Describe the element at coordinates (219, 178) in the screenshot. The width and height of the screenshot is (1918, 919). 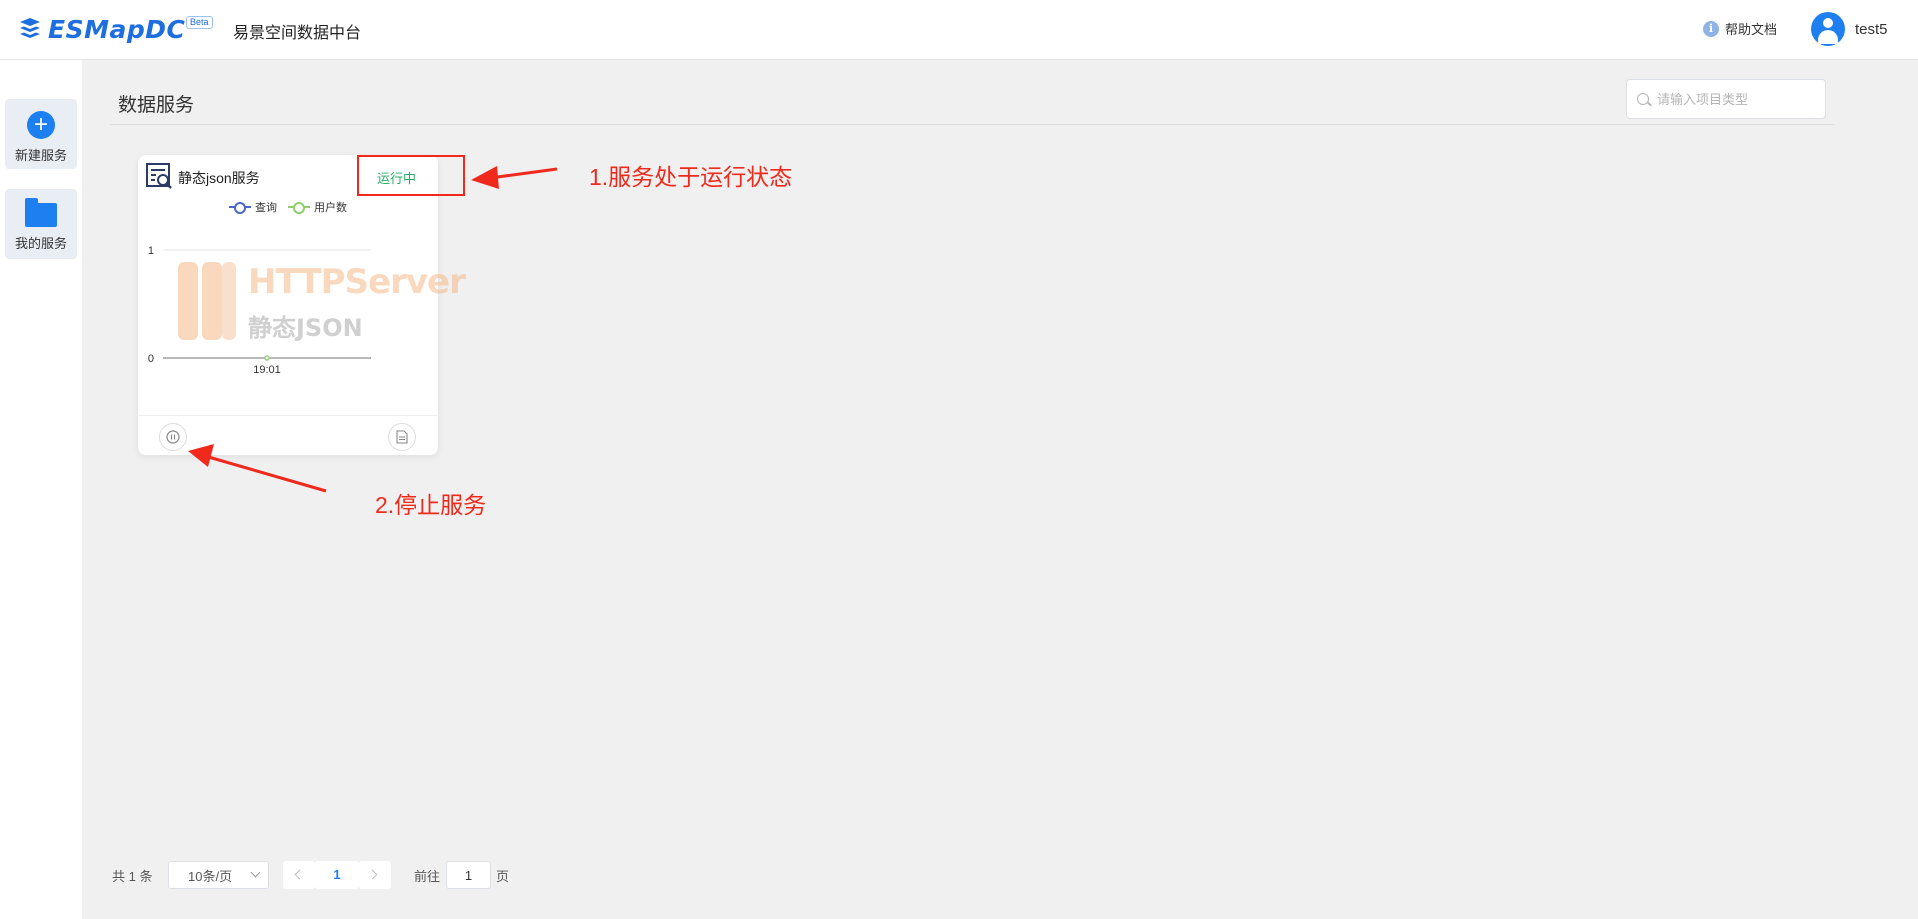
I see `service-title: 静态json服务` at that location.